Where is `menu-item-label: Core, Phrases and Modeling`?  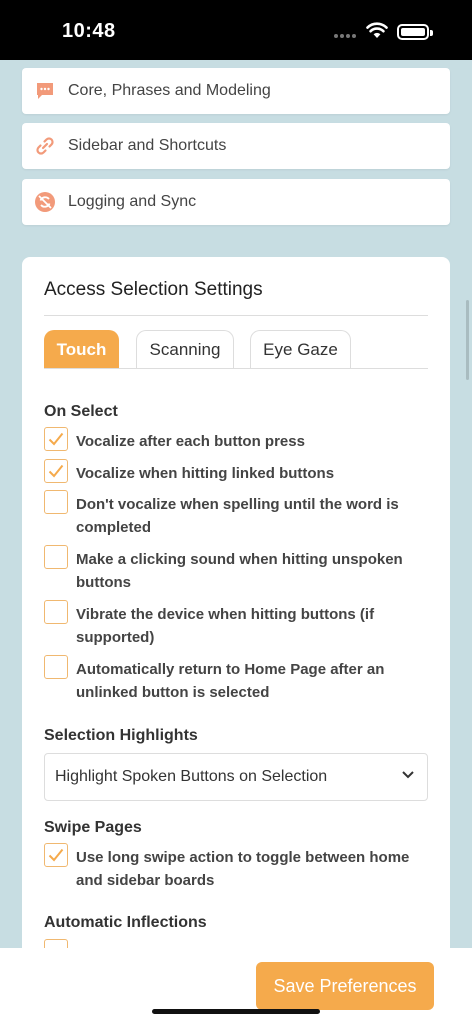
menu-item-label: Core, Phrases and Modeling is located at coordinates (169, 90).